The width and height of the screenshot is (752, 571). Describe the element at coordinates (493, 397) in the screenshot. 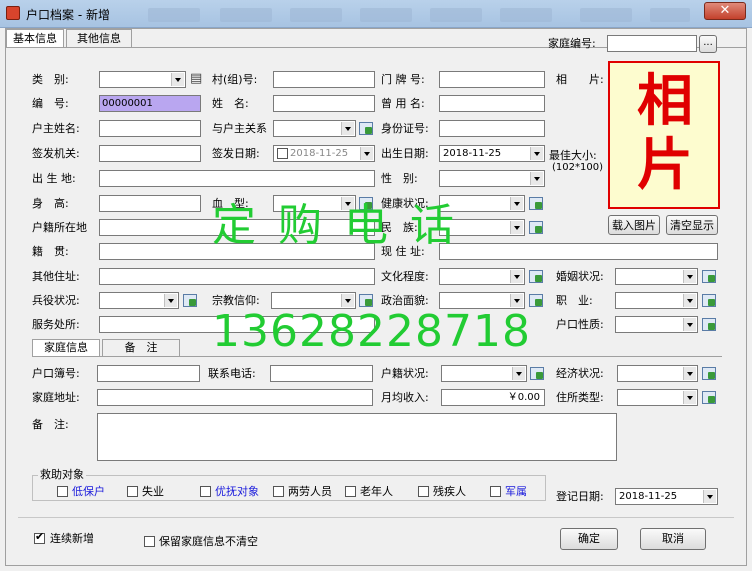

I see `income-input: ￥0.00` at that location.